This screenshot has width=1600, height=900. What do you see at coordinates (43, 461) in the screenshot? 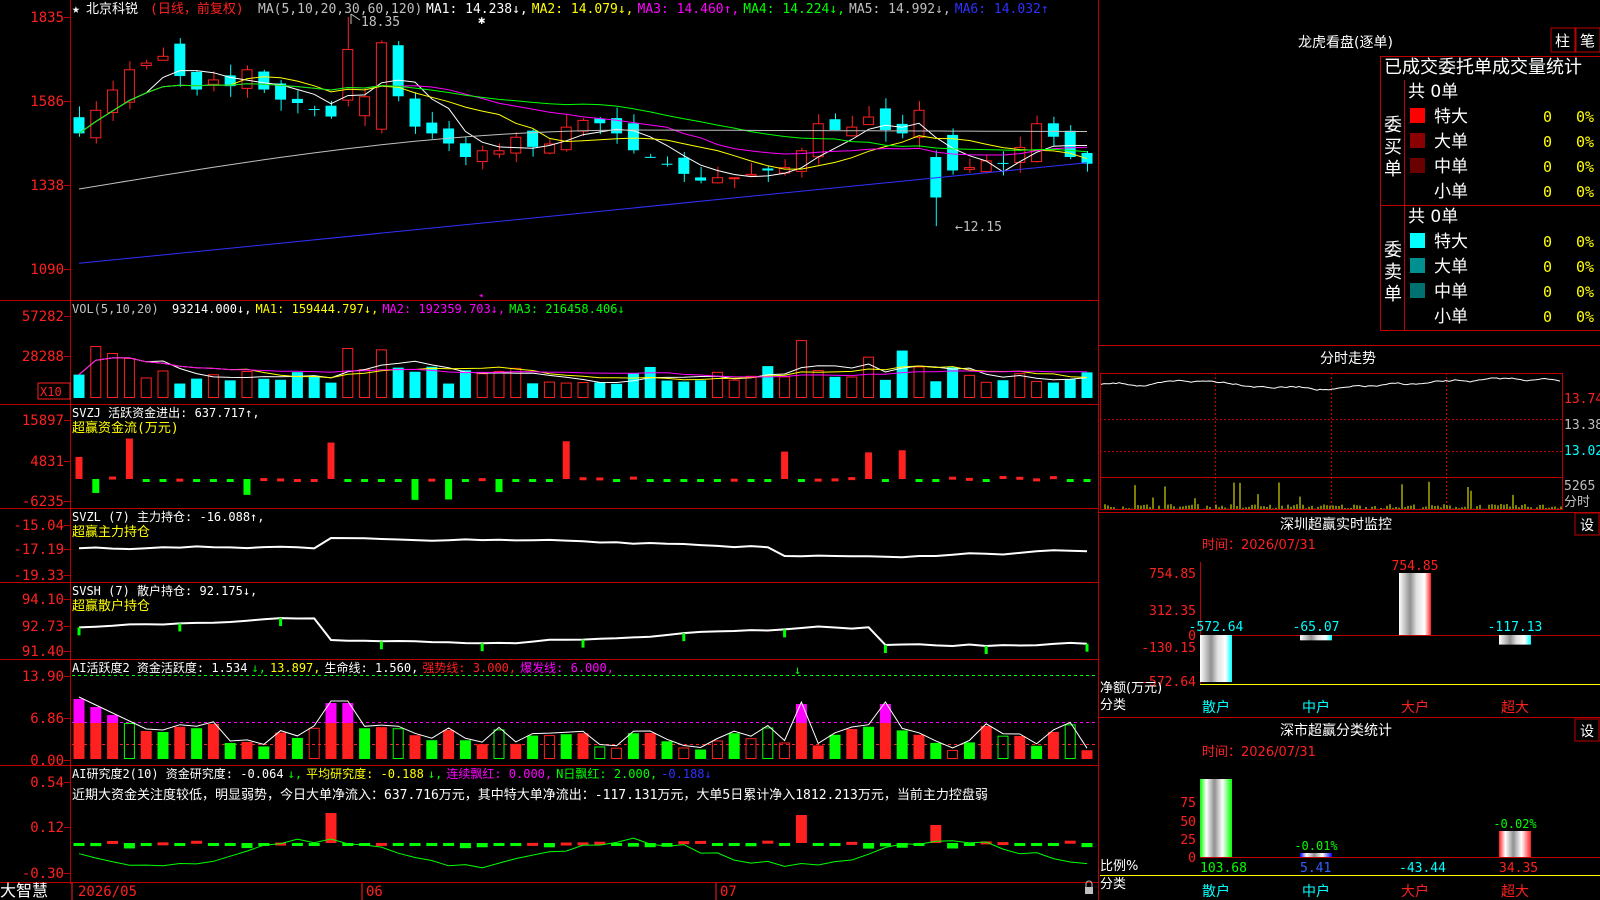
I see `svzj-y-axis: 15897 4831 -6235` at bounding box center [43, 461].